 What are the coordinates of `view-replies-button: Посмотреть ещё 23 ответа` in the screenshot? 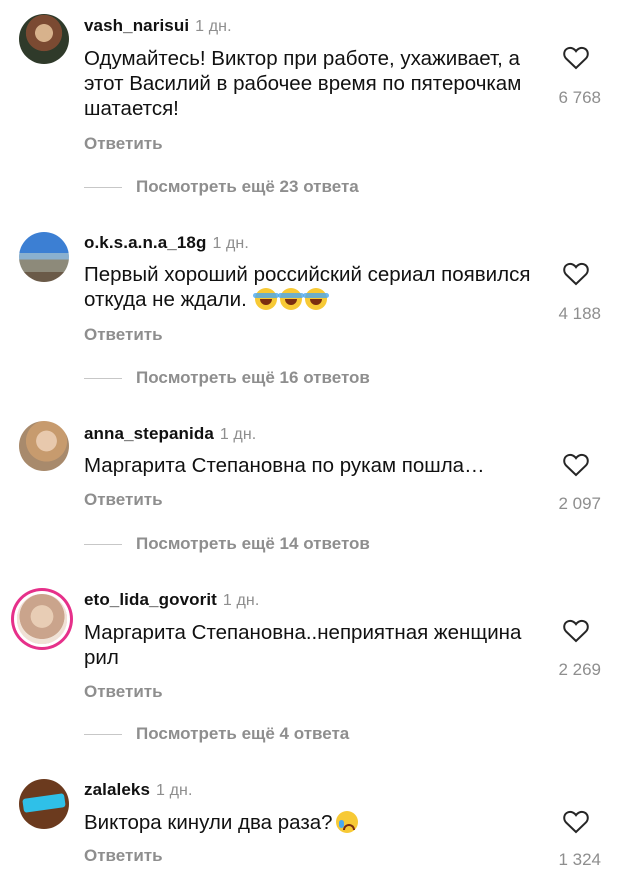 It's located at (221, 187).